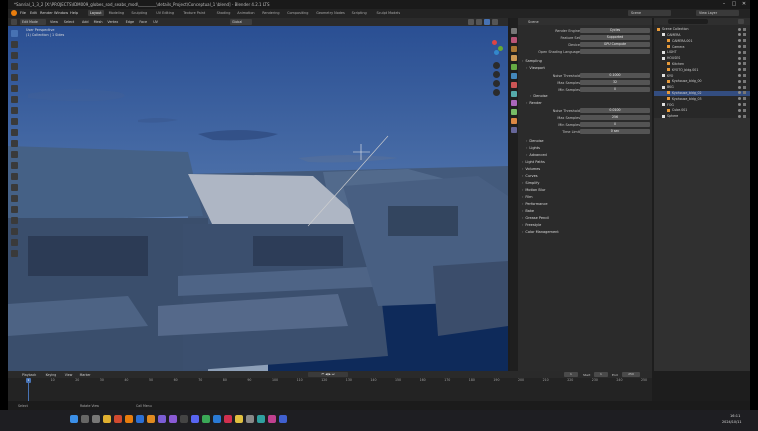 The image size is (758, 431). Describe the element at coordinates (195, 419) in the screenshot. I see `discord-icon` at that location.